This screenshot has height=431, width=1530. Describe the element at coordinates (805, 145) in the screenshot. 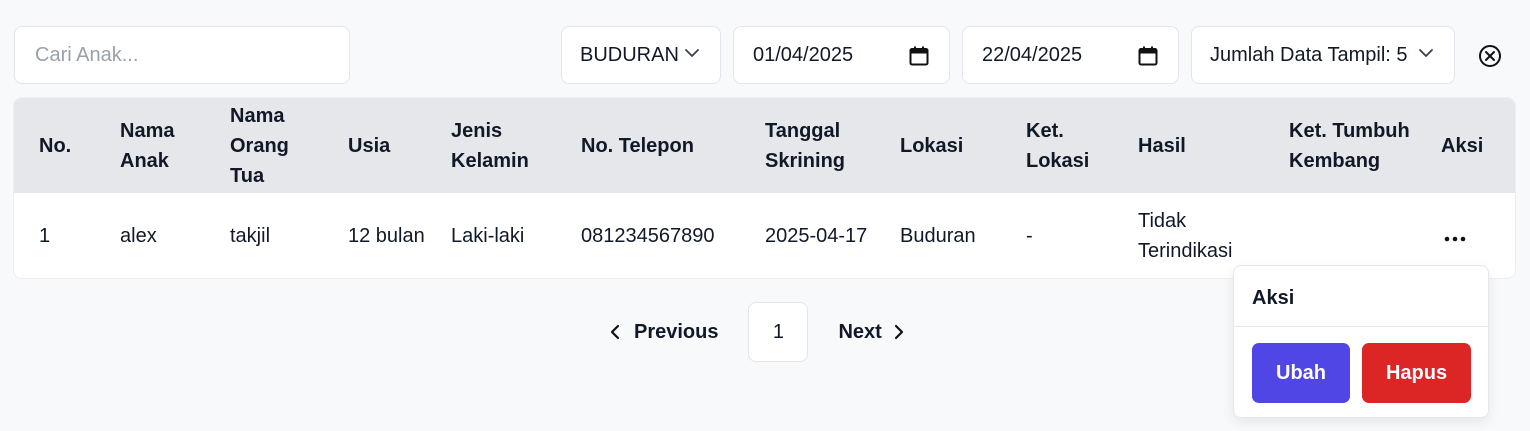

I see `header-tanggal-skrining: Tanggal Skrining` at that location.